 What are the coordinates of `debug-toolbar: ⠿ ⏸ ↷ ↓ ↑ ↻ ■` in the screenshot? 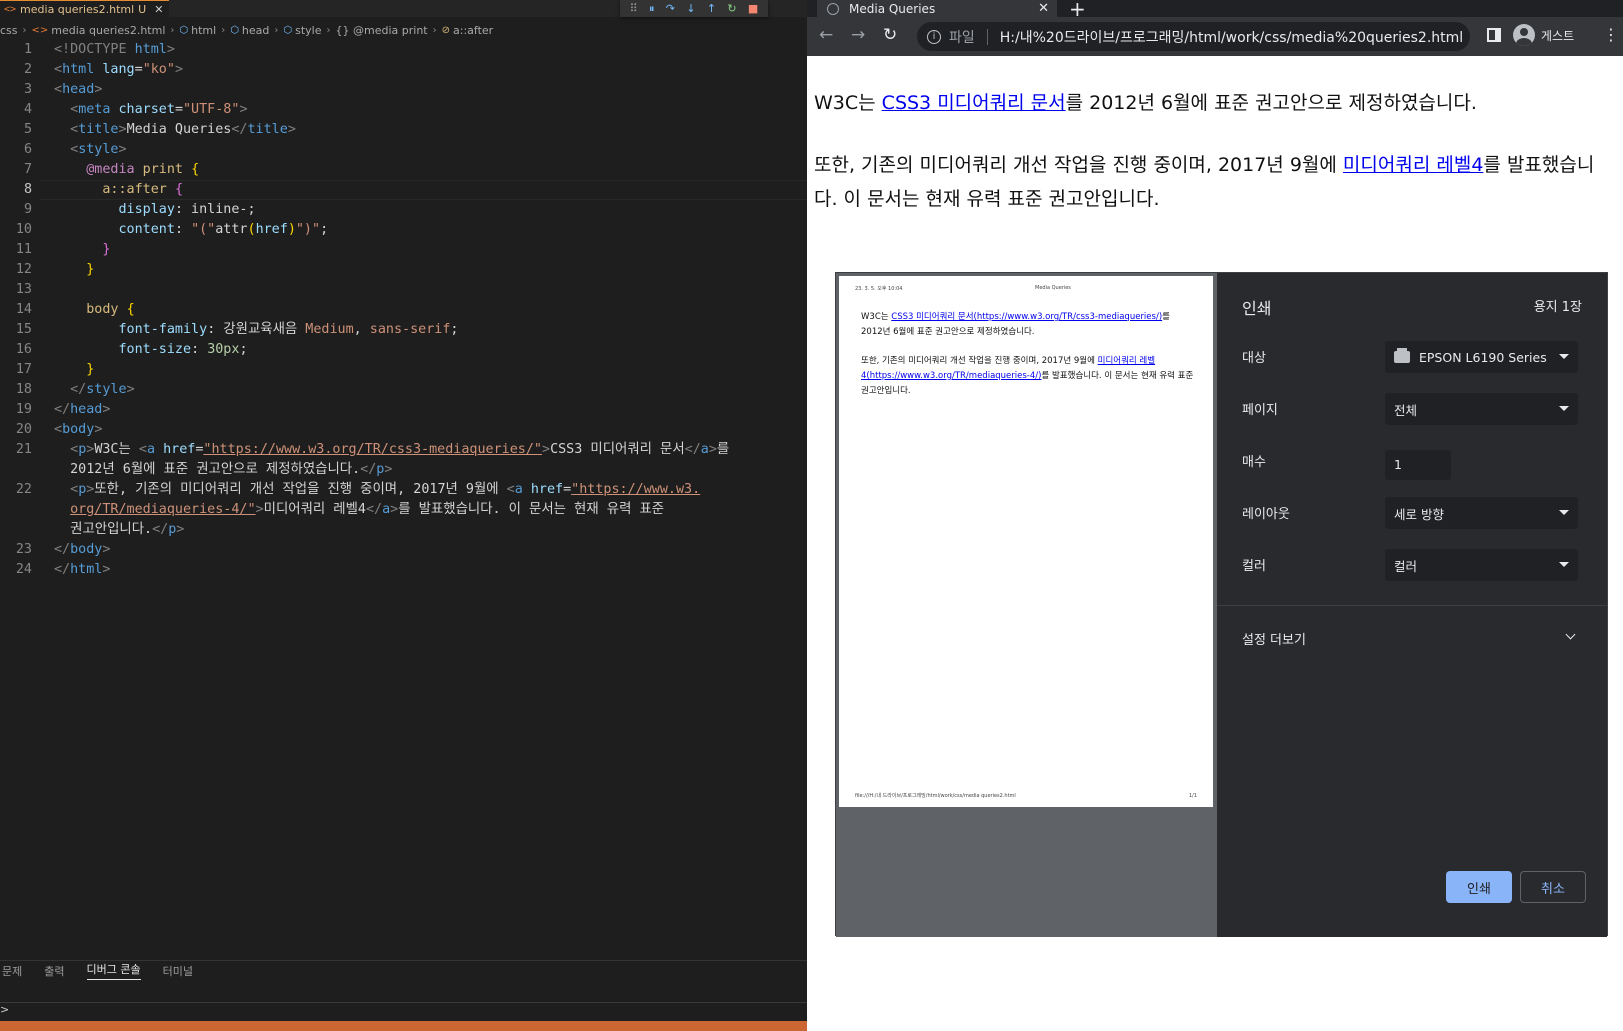 It's located at (694, 8).